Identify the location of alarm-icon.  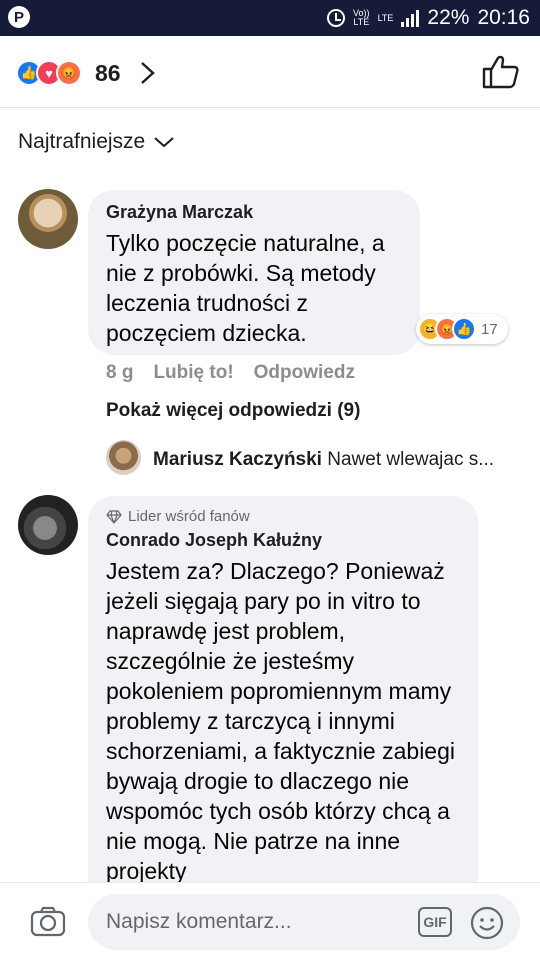
(336, 18).